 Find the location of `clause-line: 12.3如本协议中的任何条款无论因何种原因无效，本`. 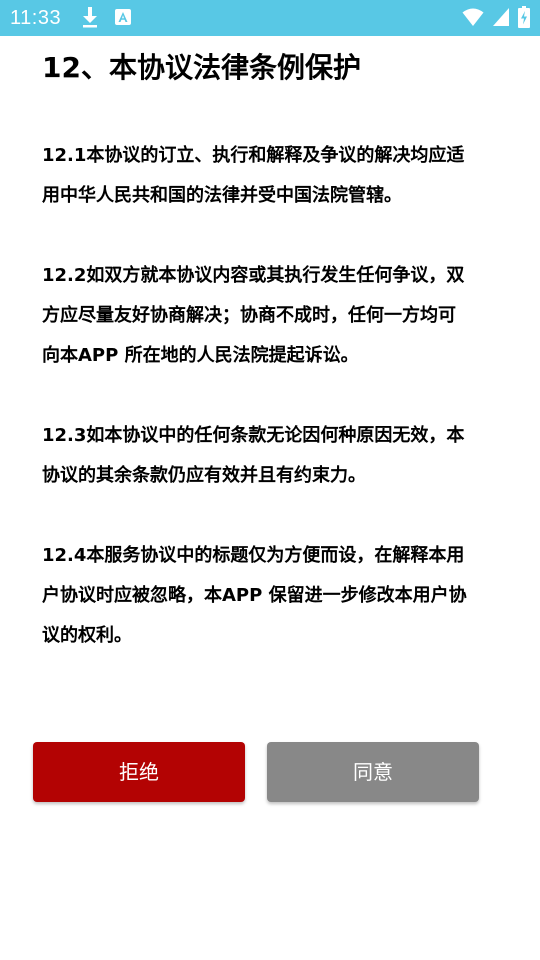

clause-line: 12.3如本协议中的任何条款无论因何种原因无效，本 is located at coordinates (253, 435).